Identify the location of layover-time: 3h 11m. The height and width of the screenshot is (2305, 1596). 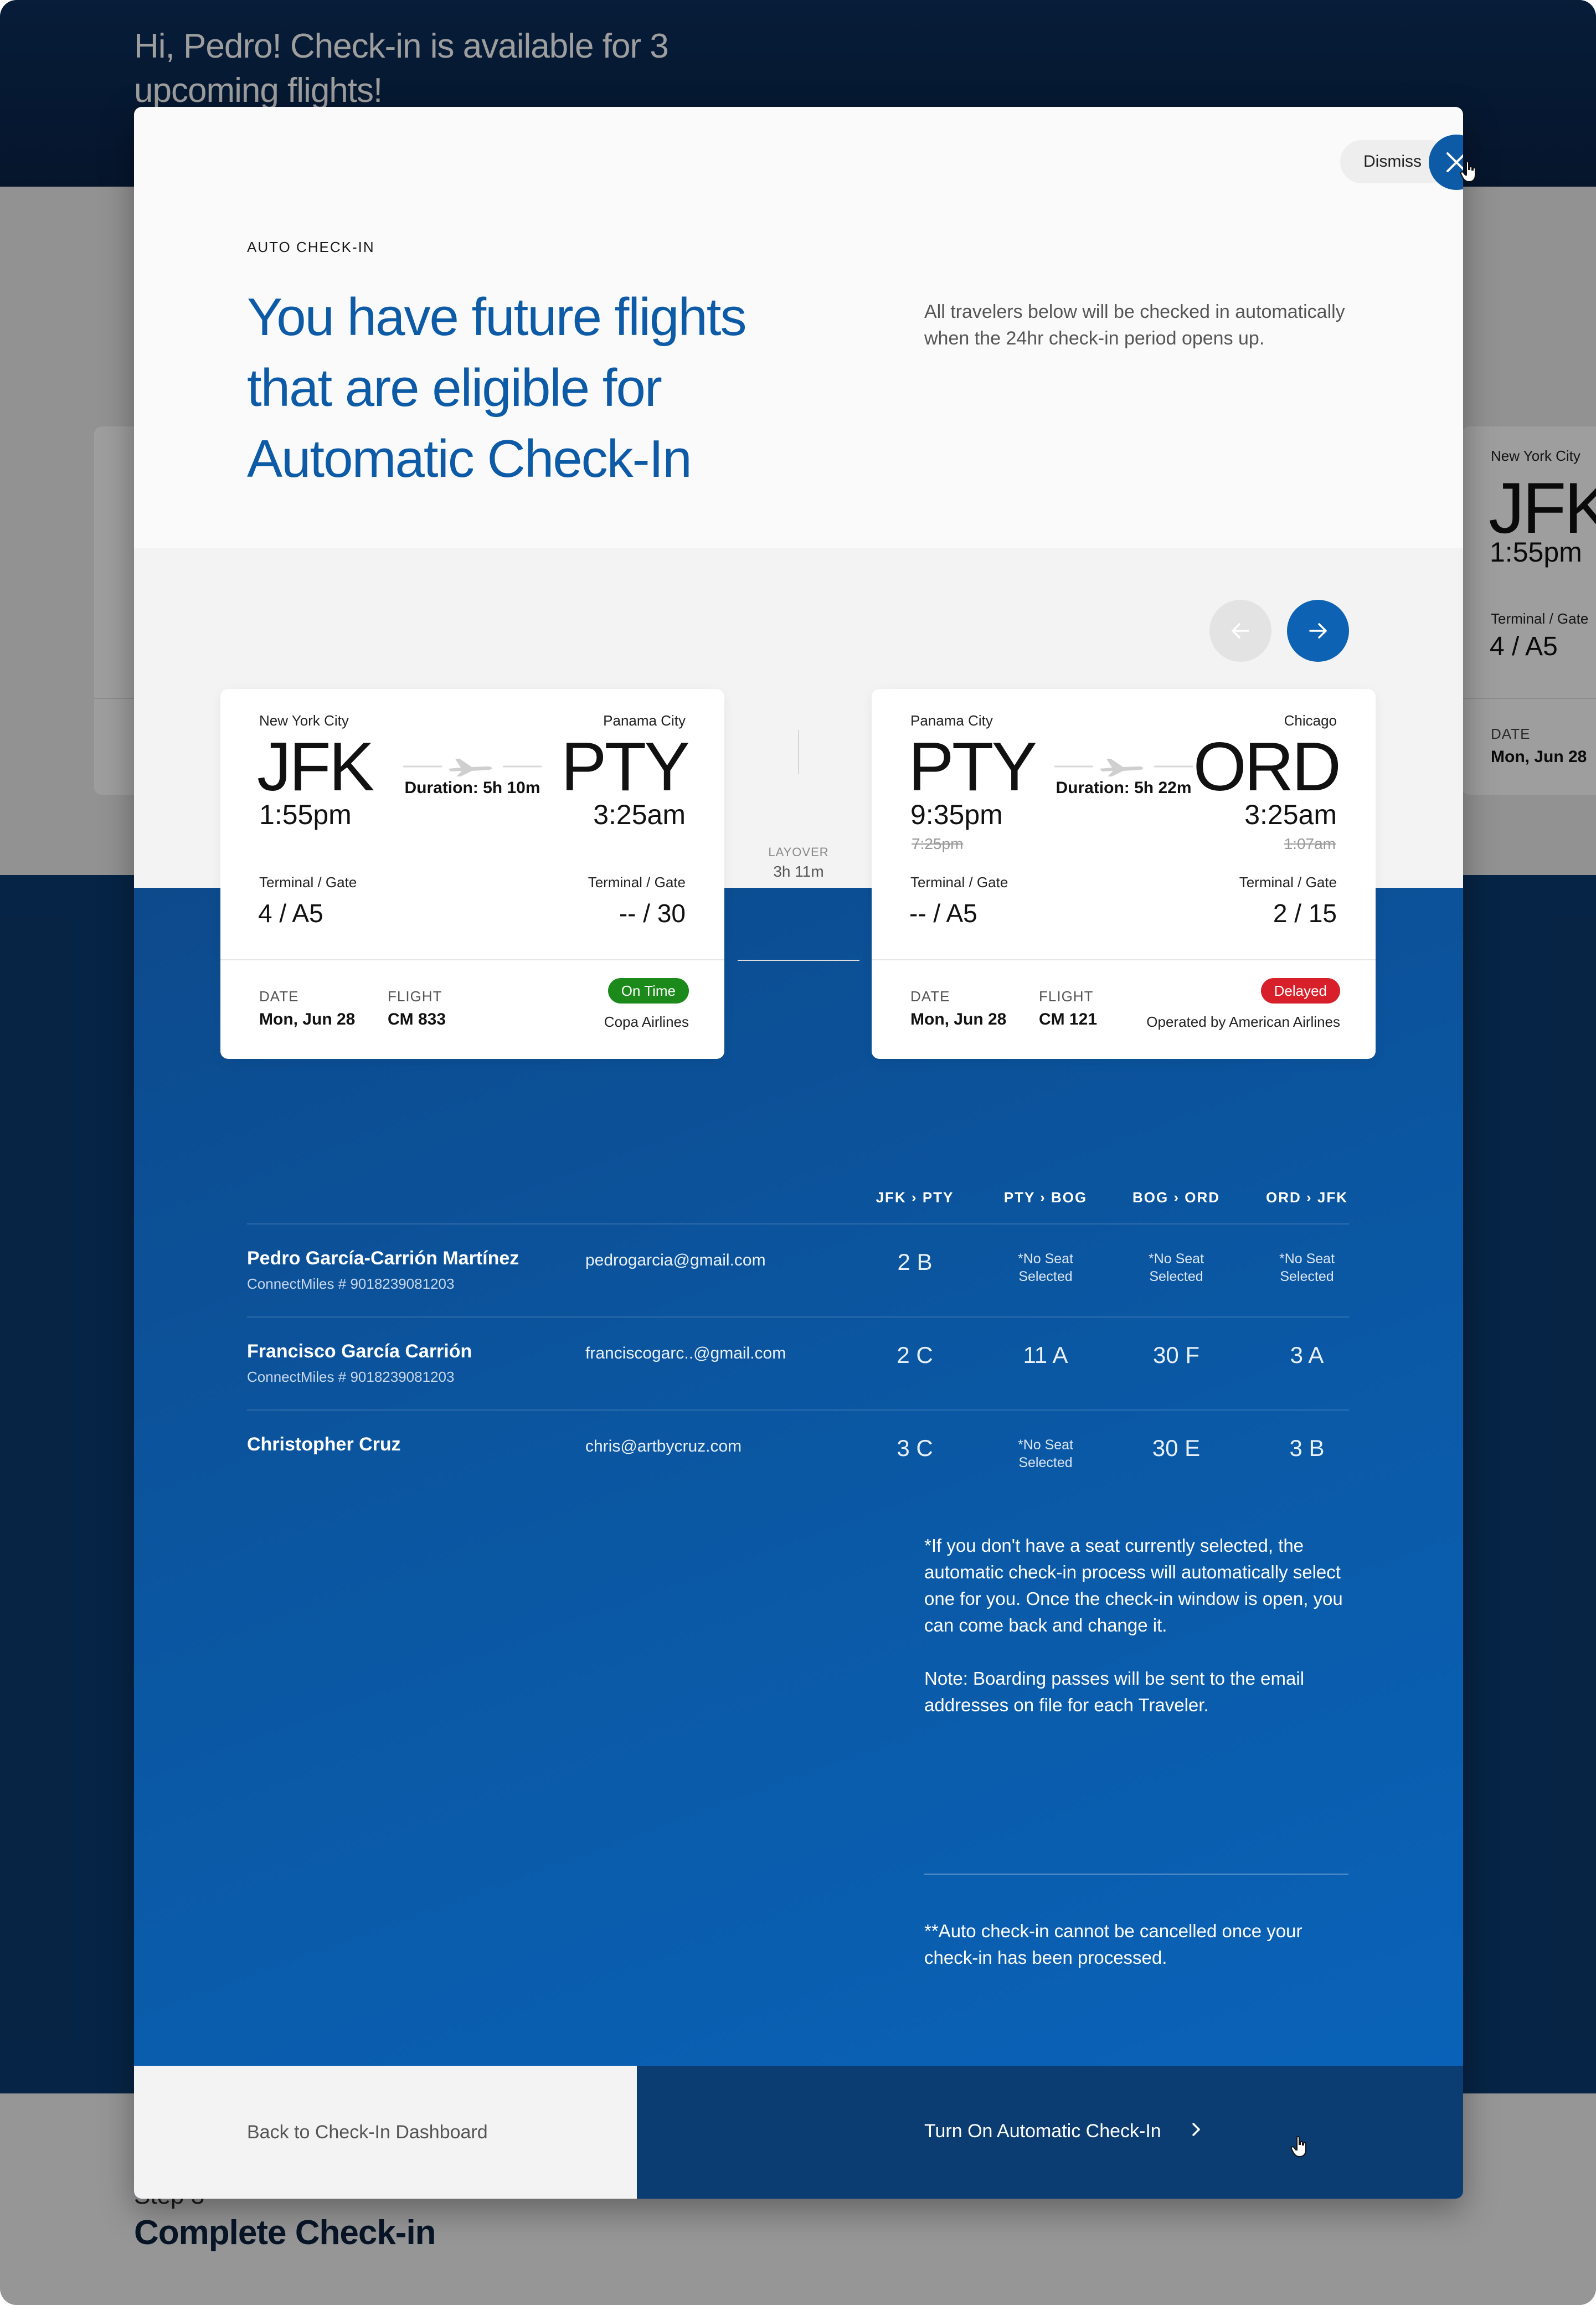
(798, 872).